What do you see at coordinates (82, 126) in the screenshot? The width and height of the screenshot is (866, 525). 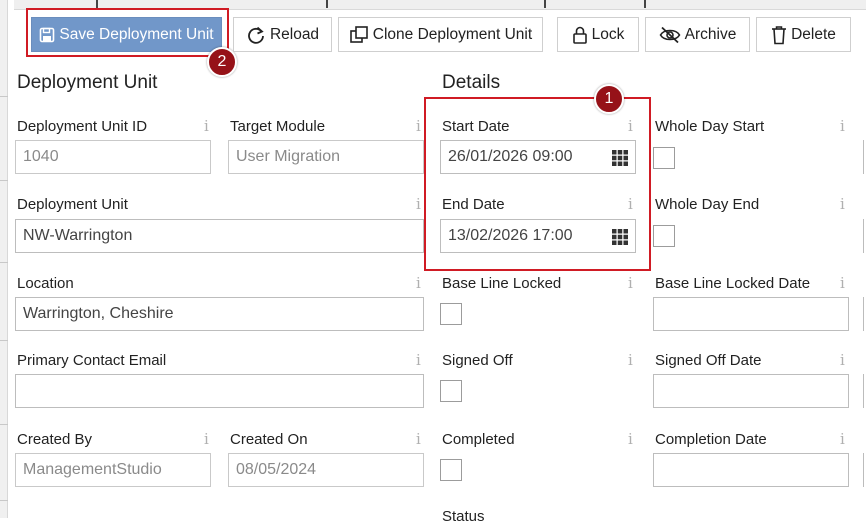 I see `deployment-unit-id-label: Deployment Unit ID` at bounding box center [82, 126].